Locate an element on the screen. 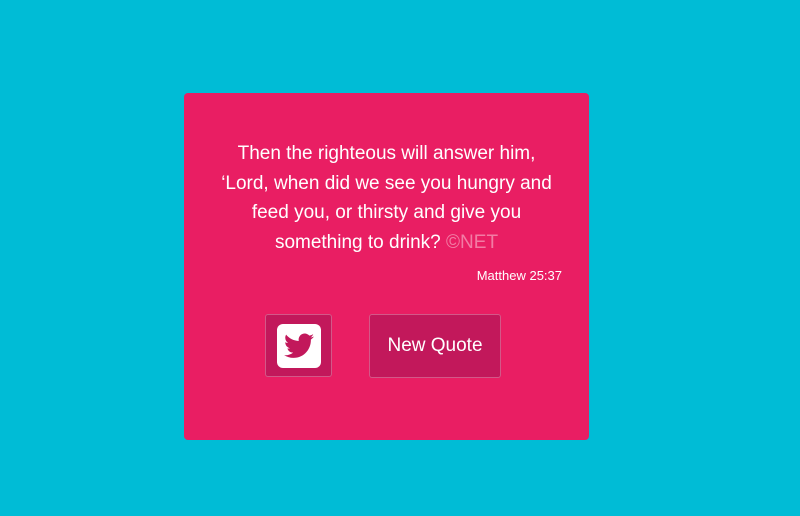  tweet-button is located at coordinates (298, 345).